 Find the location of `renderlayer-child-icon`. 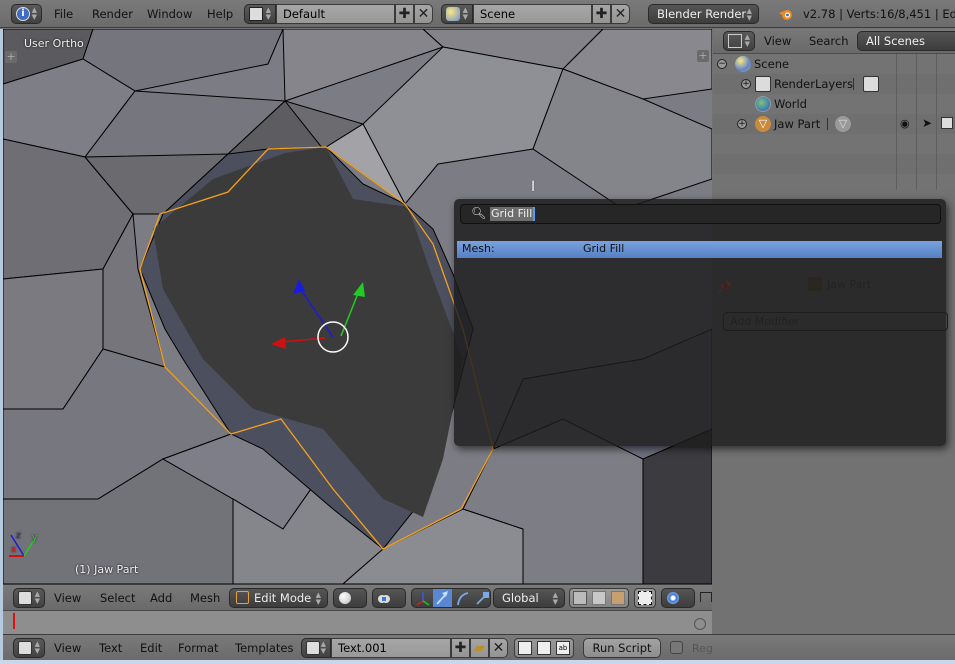

renderlayer-child-icon is located at coordinates (871, 84).